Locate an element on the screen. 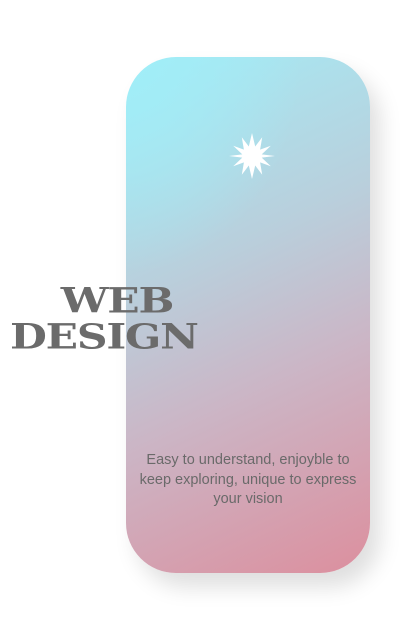 This screenshot has width=407, height=641. title-line-web: WEB is located at coordinates (117, 301).